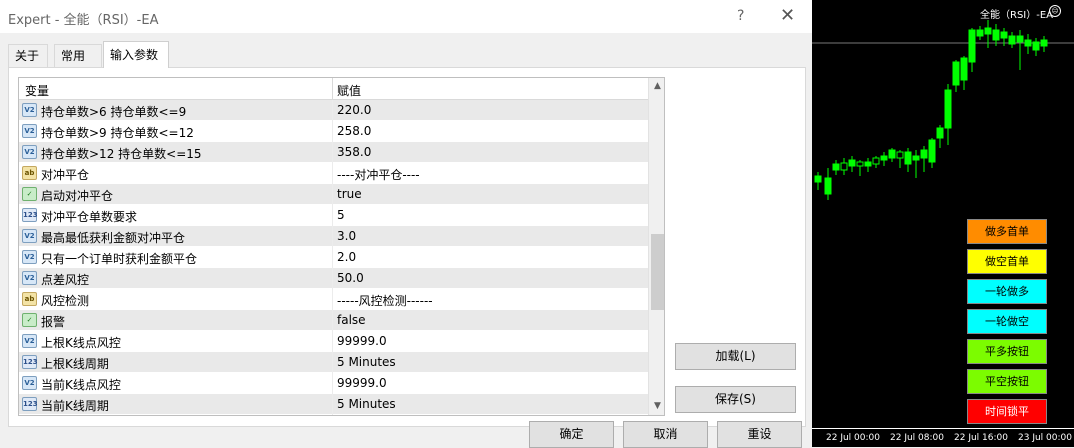 The width and height of the screenshot is (1074, 448). I want to click on close-button: ✕, so click(787, 15).